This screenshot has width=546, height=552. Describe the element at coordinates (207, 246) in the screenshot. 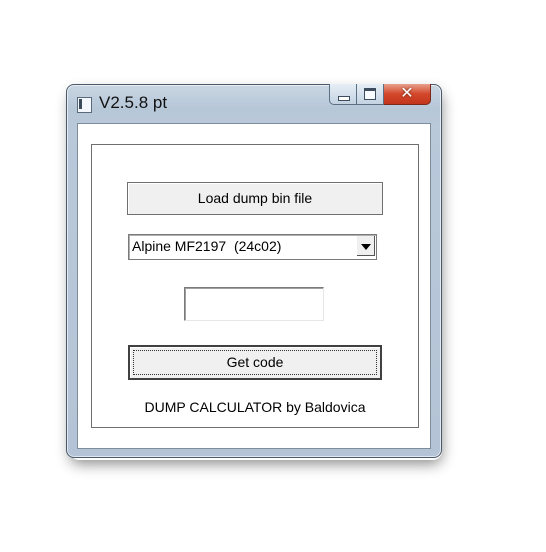

I see `model-select-value: Alpine MF2197 (24c02)` at that location.